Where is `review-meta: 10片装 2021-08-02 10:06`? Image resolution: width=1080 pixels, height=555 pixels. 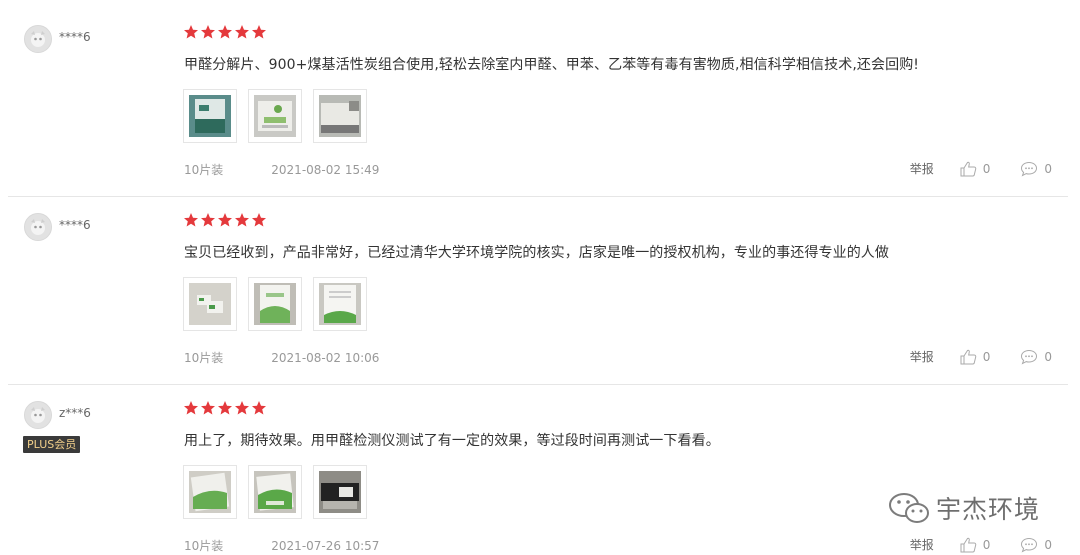 review-meta: 10片装 2021-08-02 10:06 is located at coordinates (281, 357).